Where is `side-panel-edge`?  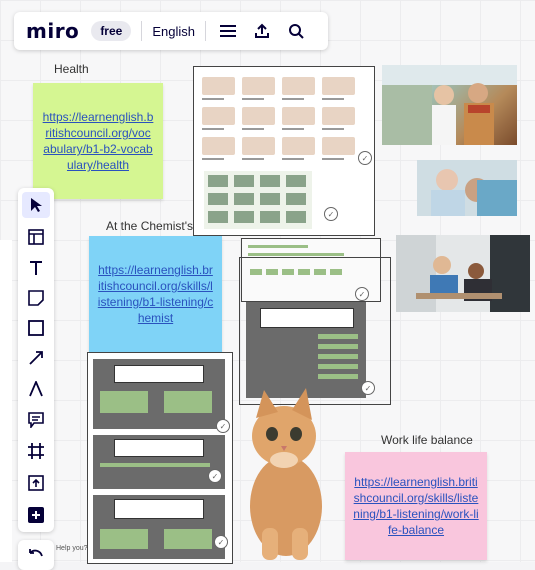 side-panel-edge is located at coordinates (6, 401).